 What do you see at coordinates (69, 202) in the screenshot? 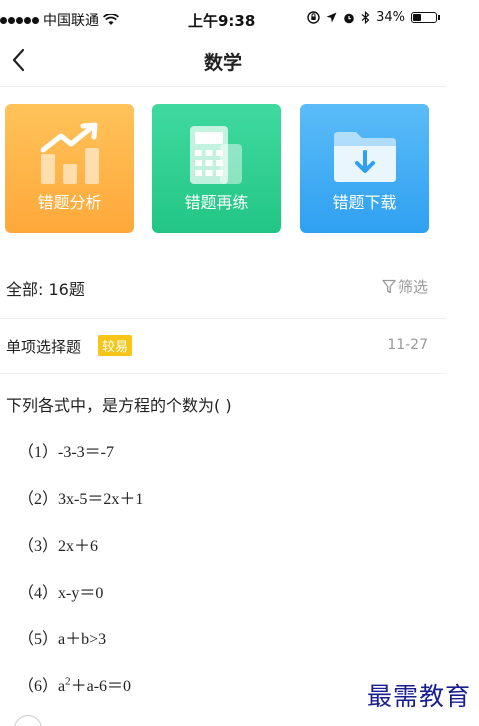
I see `card-label: 错题分析` at bounding box center [69, 202].